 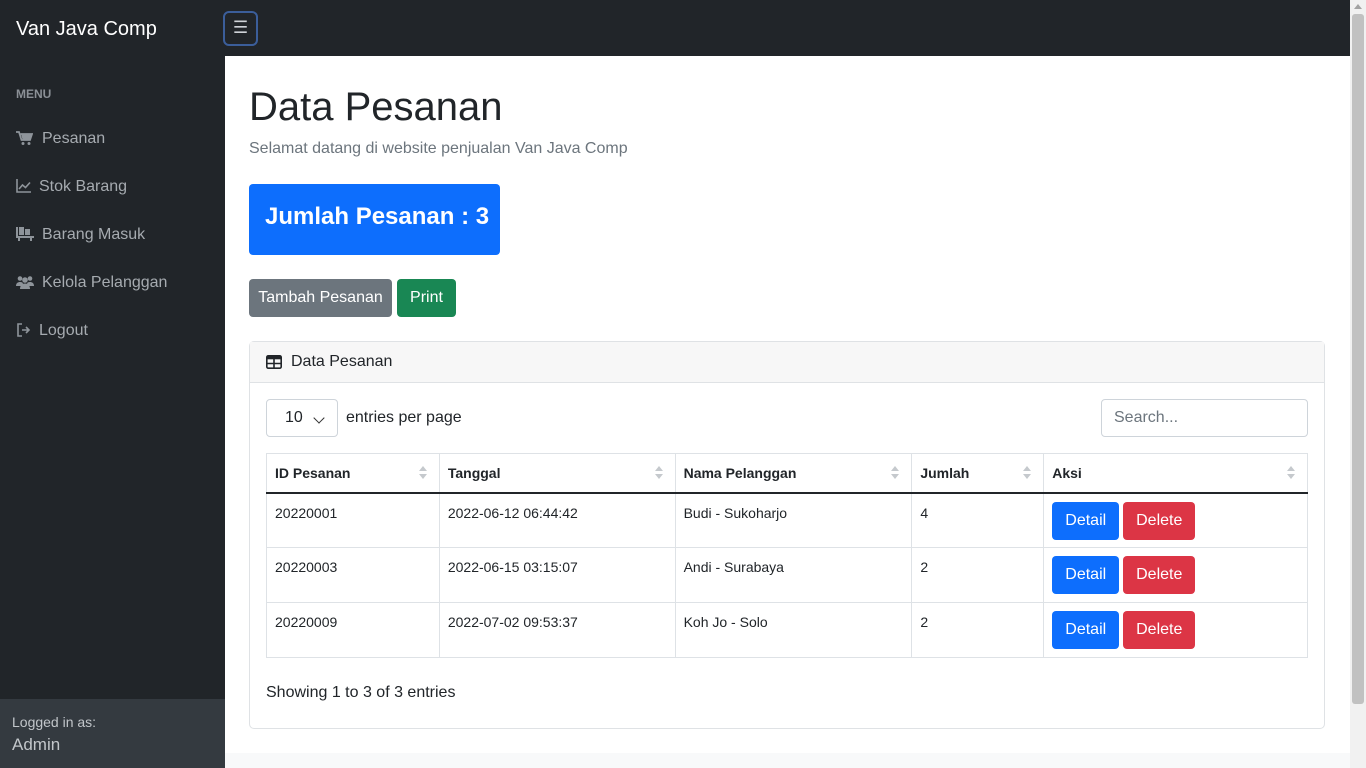 I want to click on cell-jumlah: 4, so click(x=978, y=520).